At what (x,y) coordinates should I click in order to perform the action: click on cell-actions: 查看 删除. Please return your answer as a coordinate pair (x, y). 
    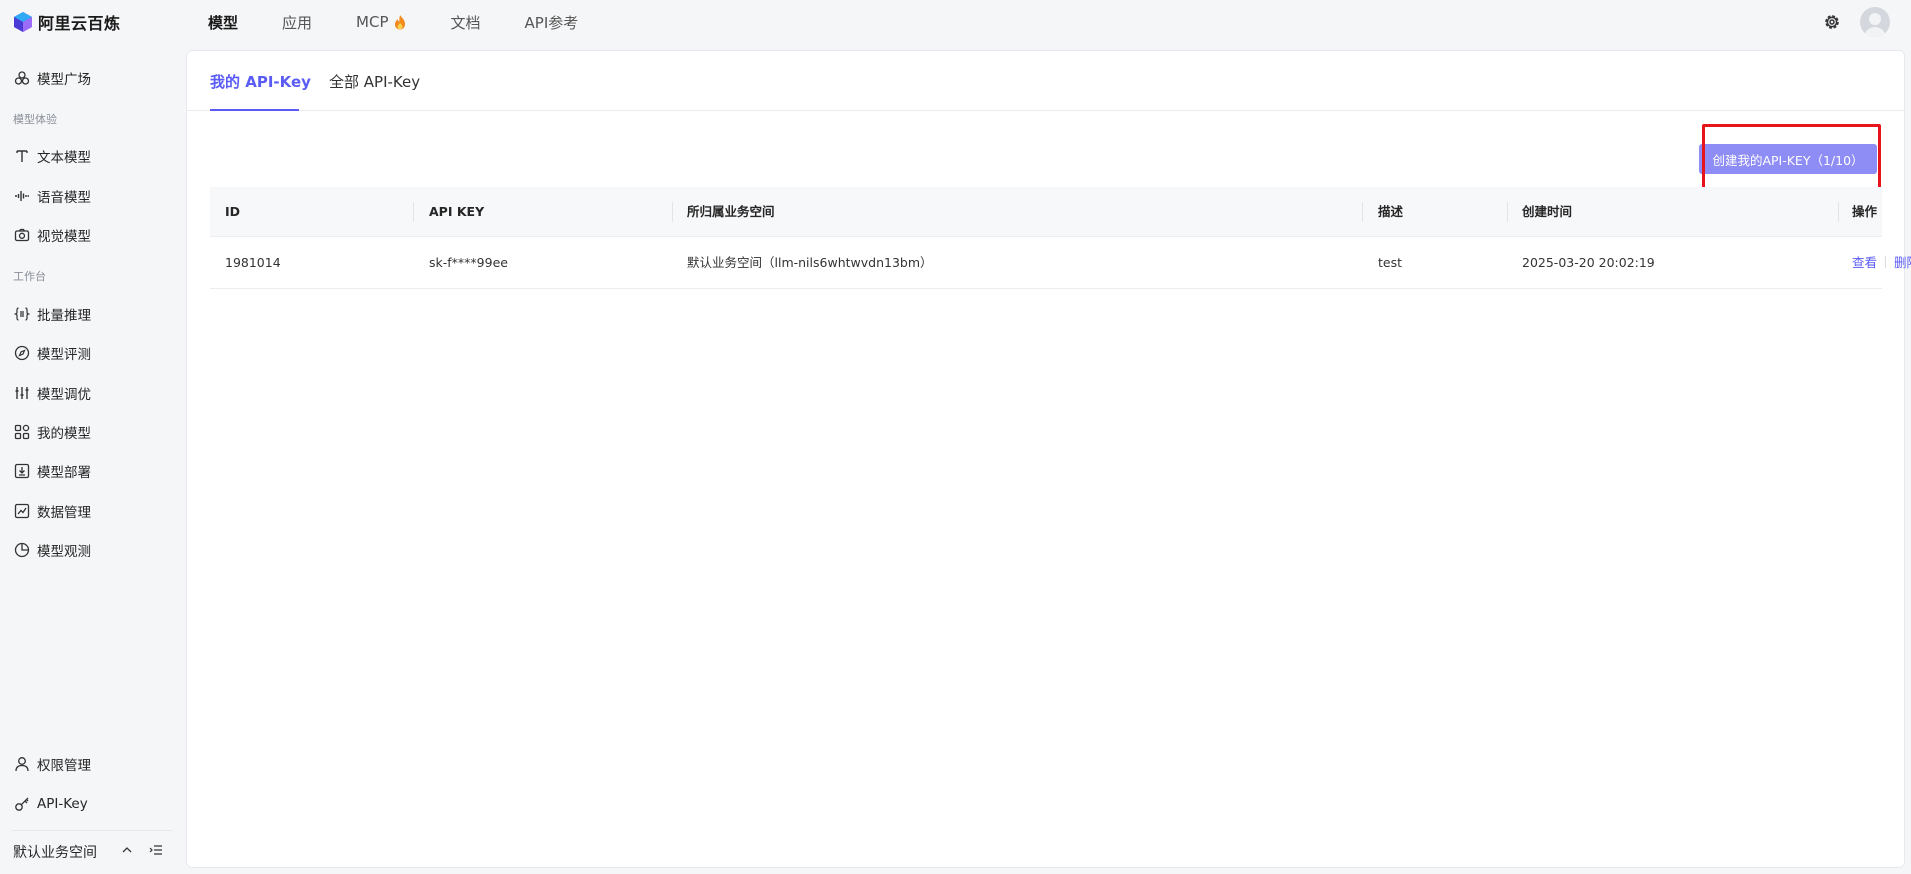
    Looking at the image, I should click on (1874, 263).